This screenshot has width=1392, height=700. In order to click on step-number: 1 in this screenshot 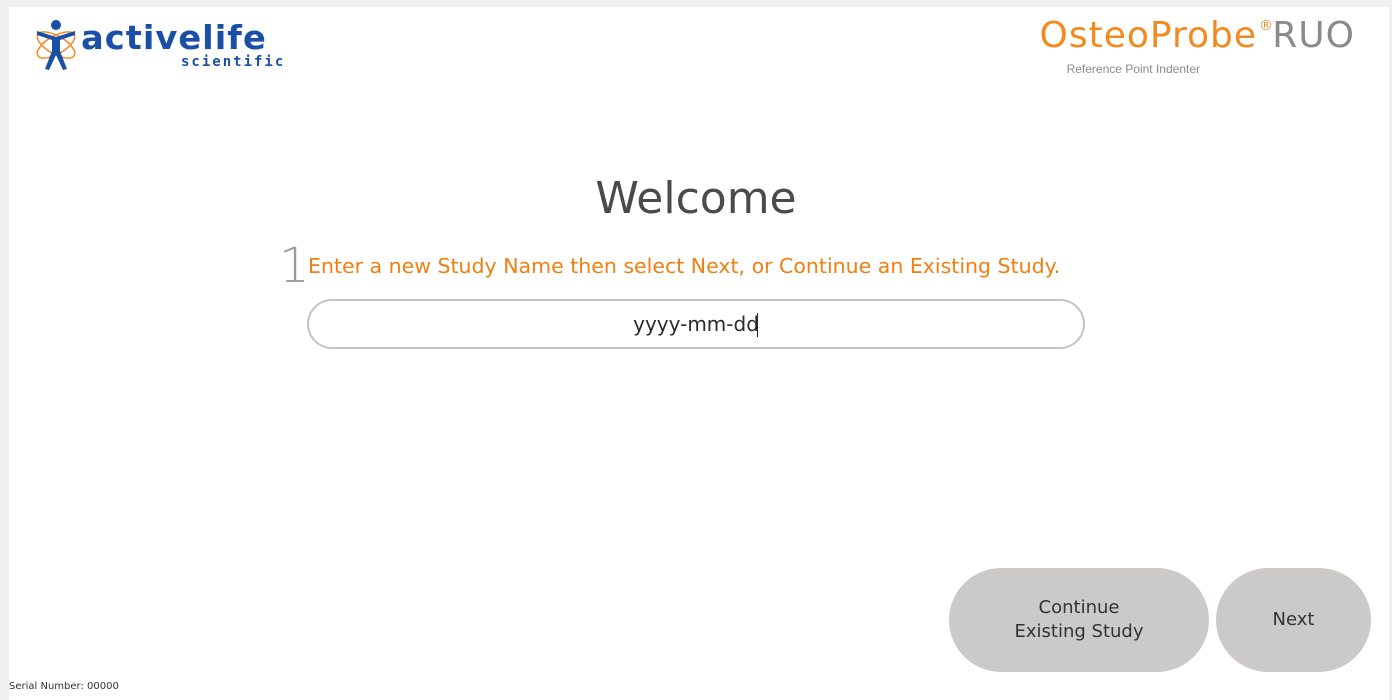, I will do `click(294, 266)`.